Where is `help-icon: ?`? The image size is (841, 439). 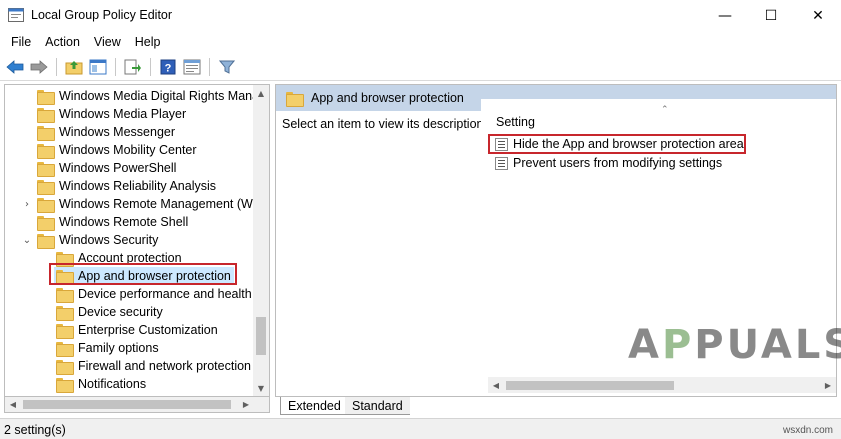
help-icon: ? is located at coordinates (168, 67).